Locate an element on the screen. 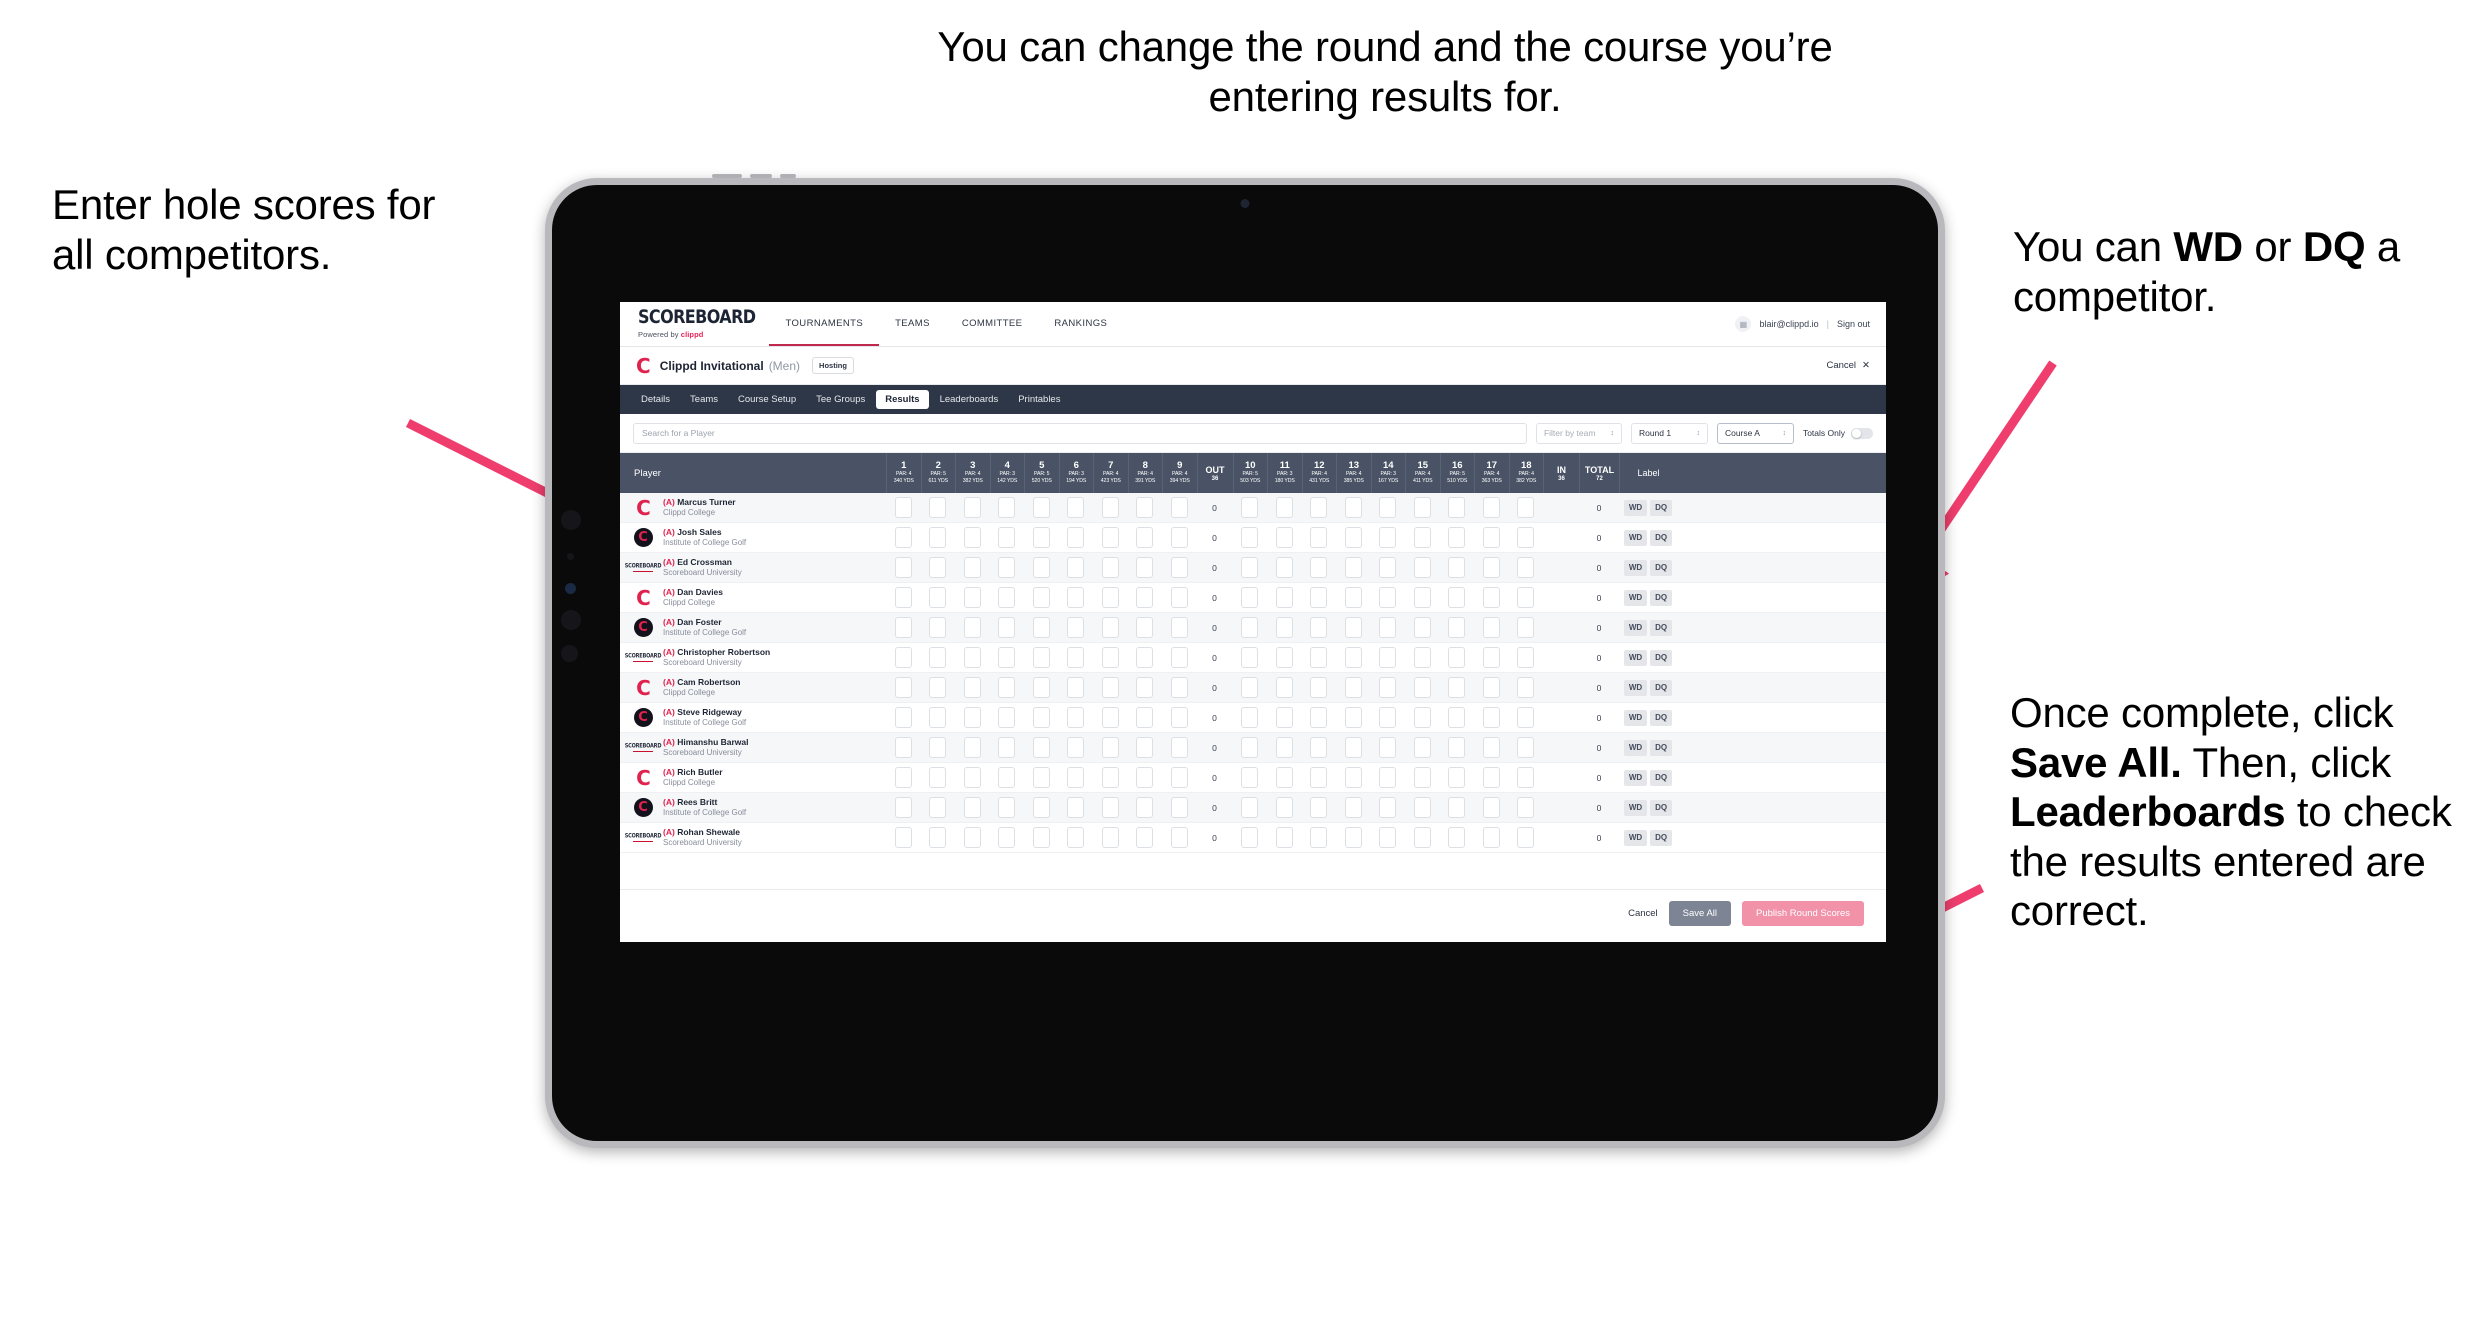  table-row: C (A) Marcus Turner Clippd College 0 0 WD DQ is located at coordinates (1253, 508).